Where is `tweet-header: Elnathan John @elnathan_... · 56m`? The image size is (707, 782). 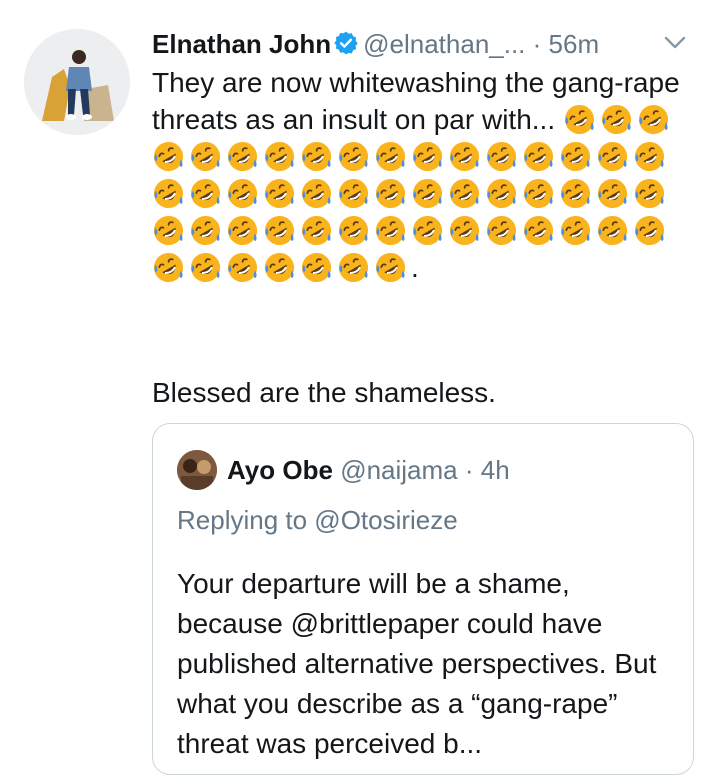
tweet-header: Elnathan John @elnathan_... · 56m is located at coordinates (375, 45).